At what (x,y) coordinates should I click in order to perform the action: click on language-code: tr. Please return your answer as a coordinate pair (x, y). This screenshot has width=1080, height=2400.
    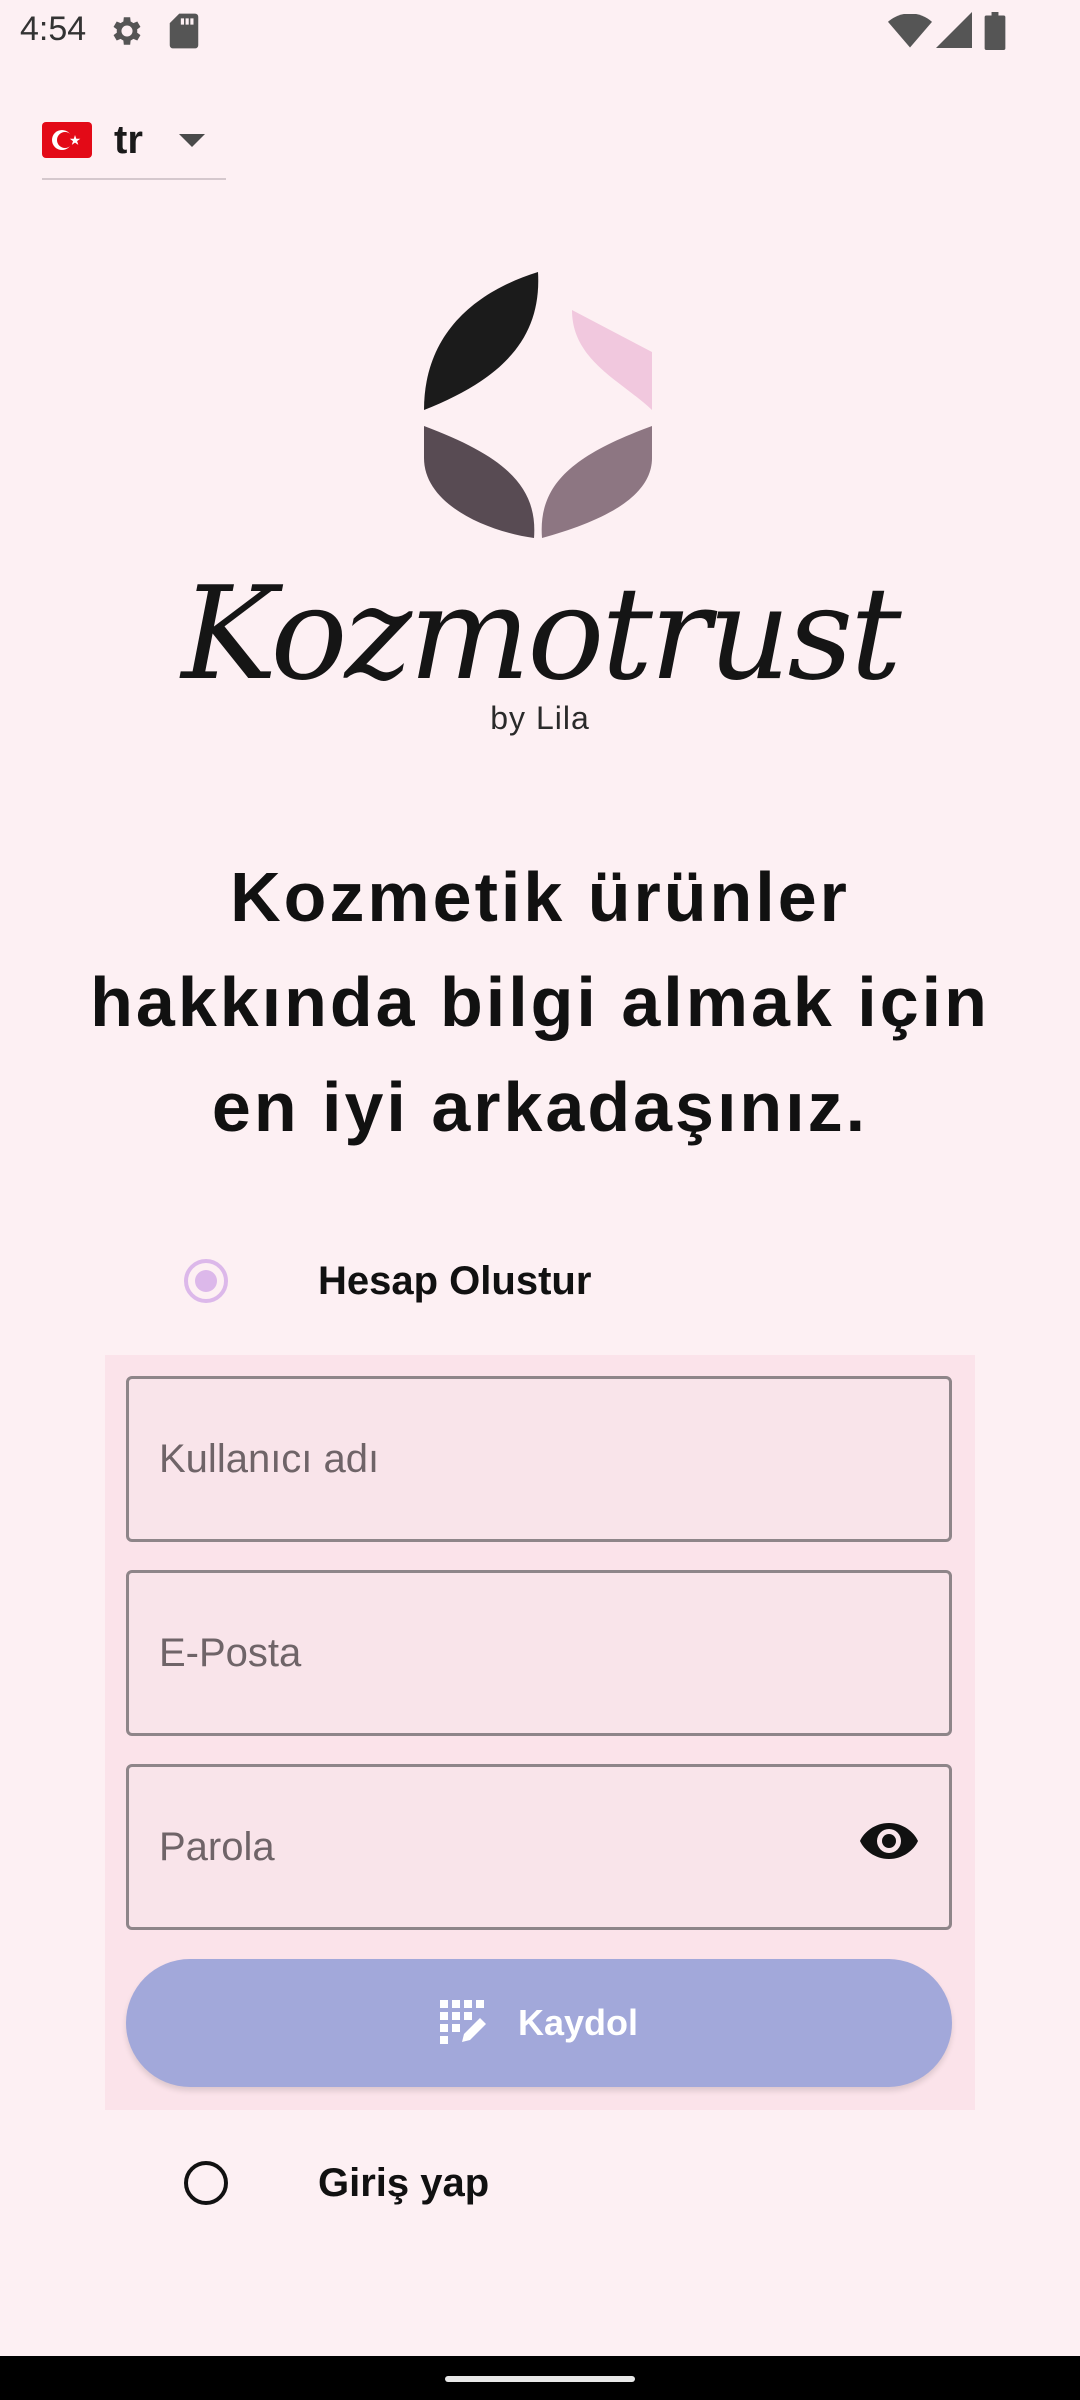
    Looking at the image, I should click on (128, 139).